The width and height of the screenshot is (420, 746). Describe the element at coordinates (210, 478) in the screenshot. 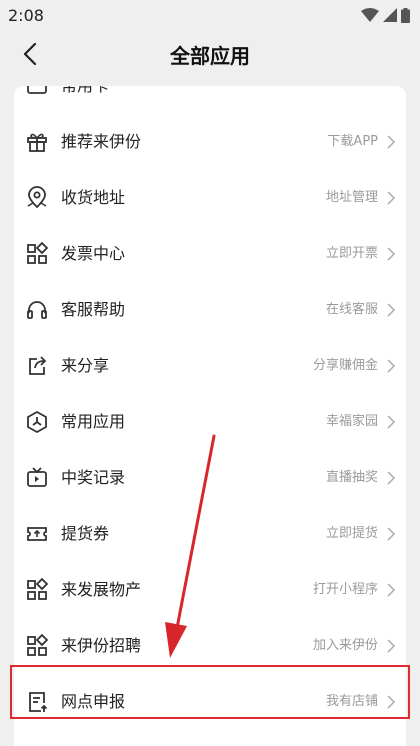

I see `list-item-prize-records: 中奖记录 直播抽奖` at that location.